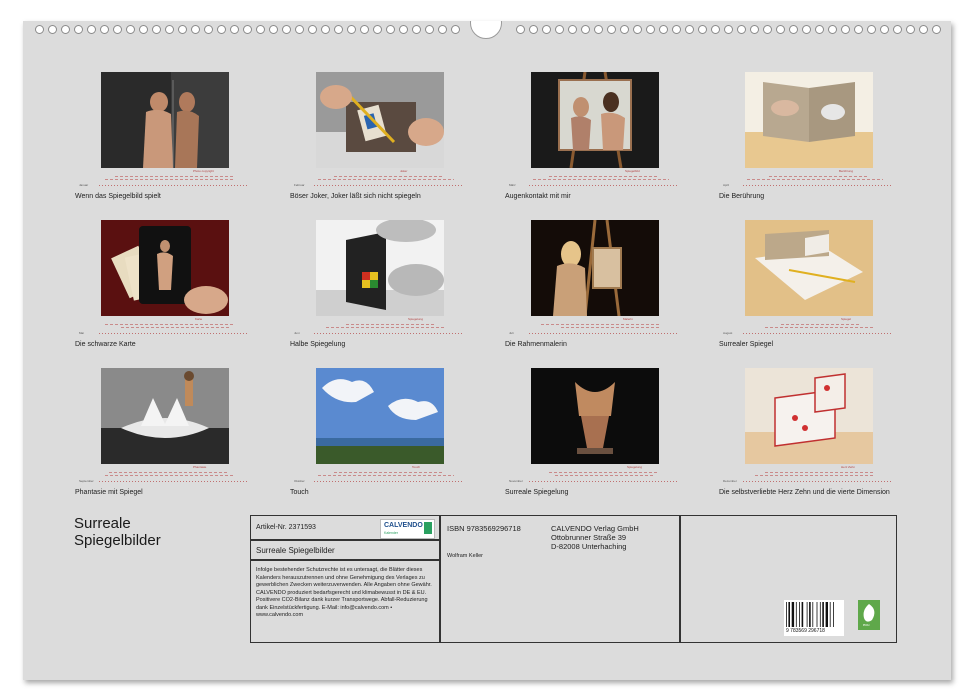 The height and width of the screenshot is (700, 971). What do you see at coordinates (403, 525) in the screenshot?
I see `logo-text: CALVENDO` at bounding box center [403, 525].